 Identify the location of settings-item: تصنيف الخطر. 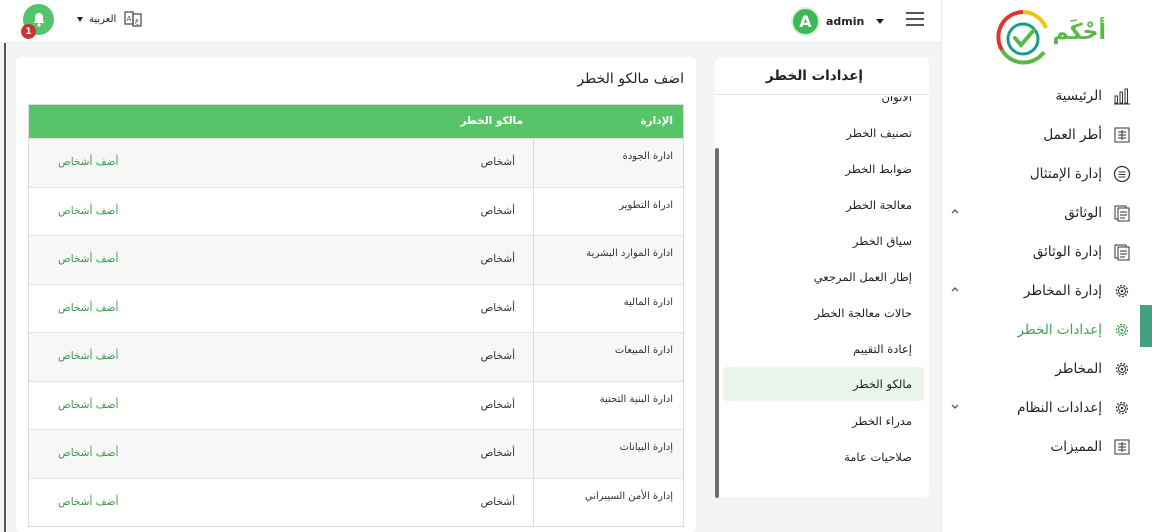
(817, 133).